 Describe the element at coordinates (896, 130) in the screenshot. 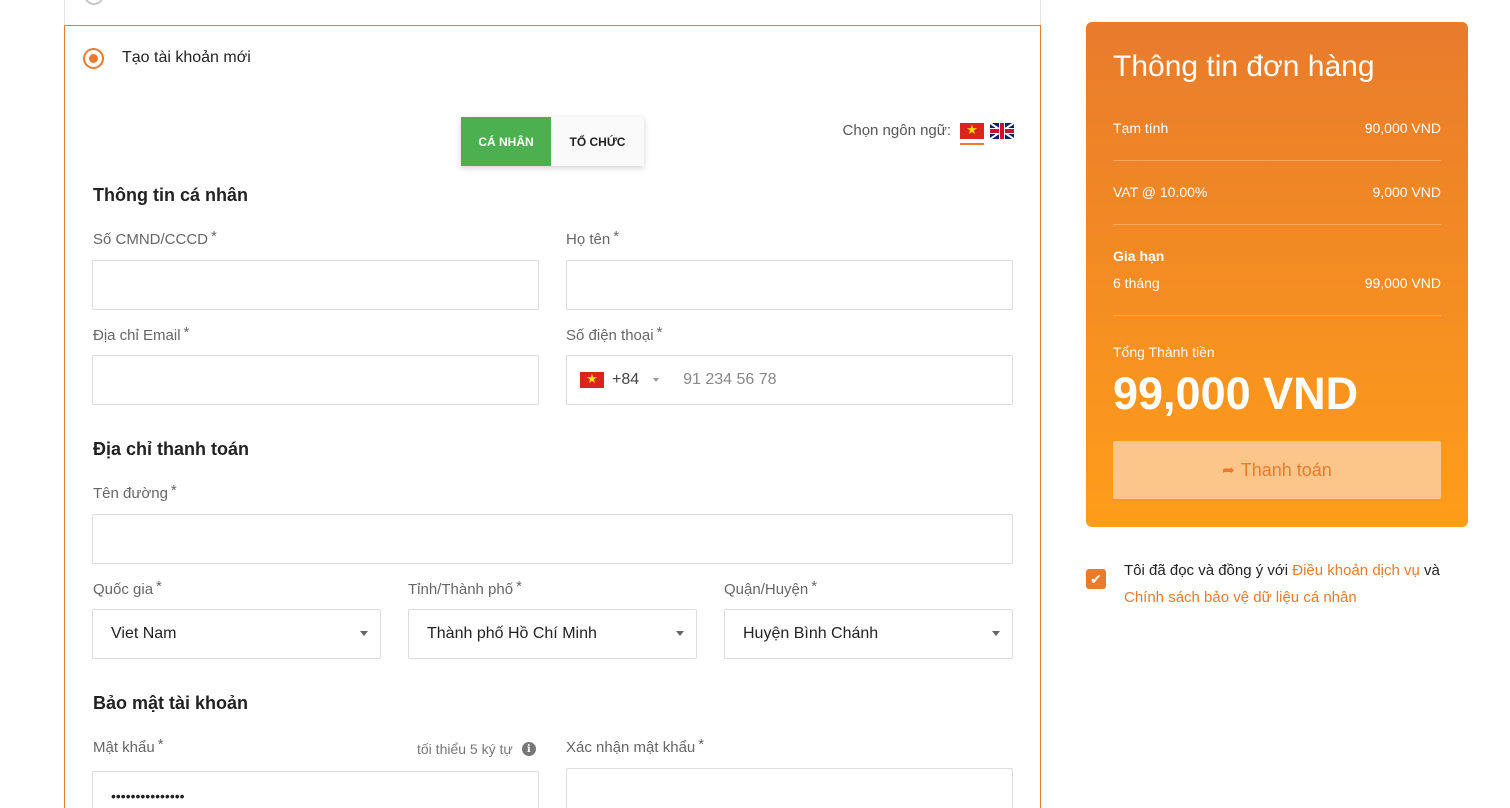

I see `language-label: Chọn ngôn ngữ:` at that location.